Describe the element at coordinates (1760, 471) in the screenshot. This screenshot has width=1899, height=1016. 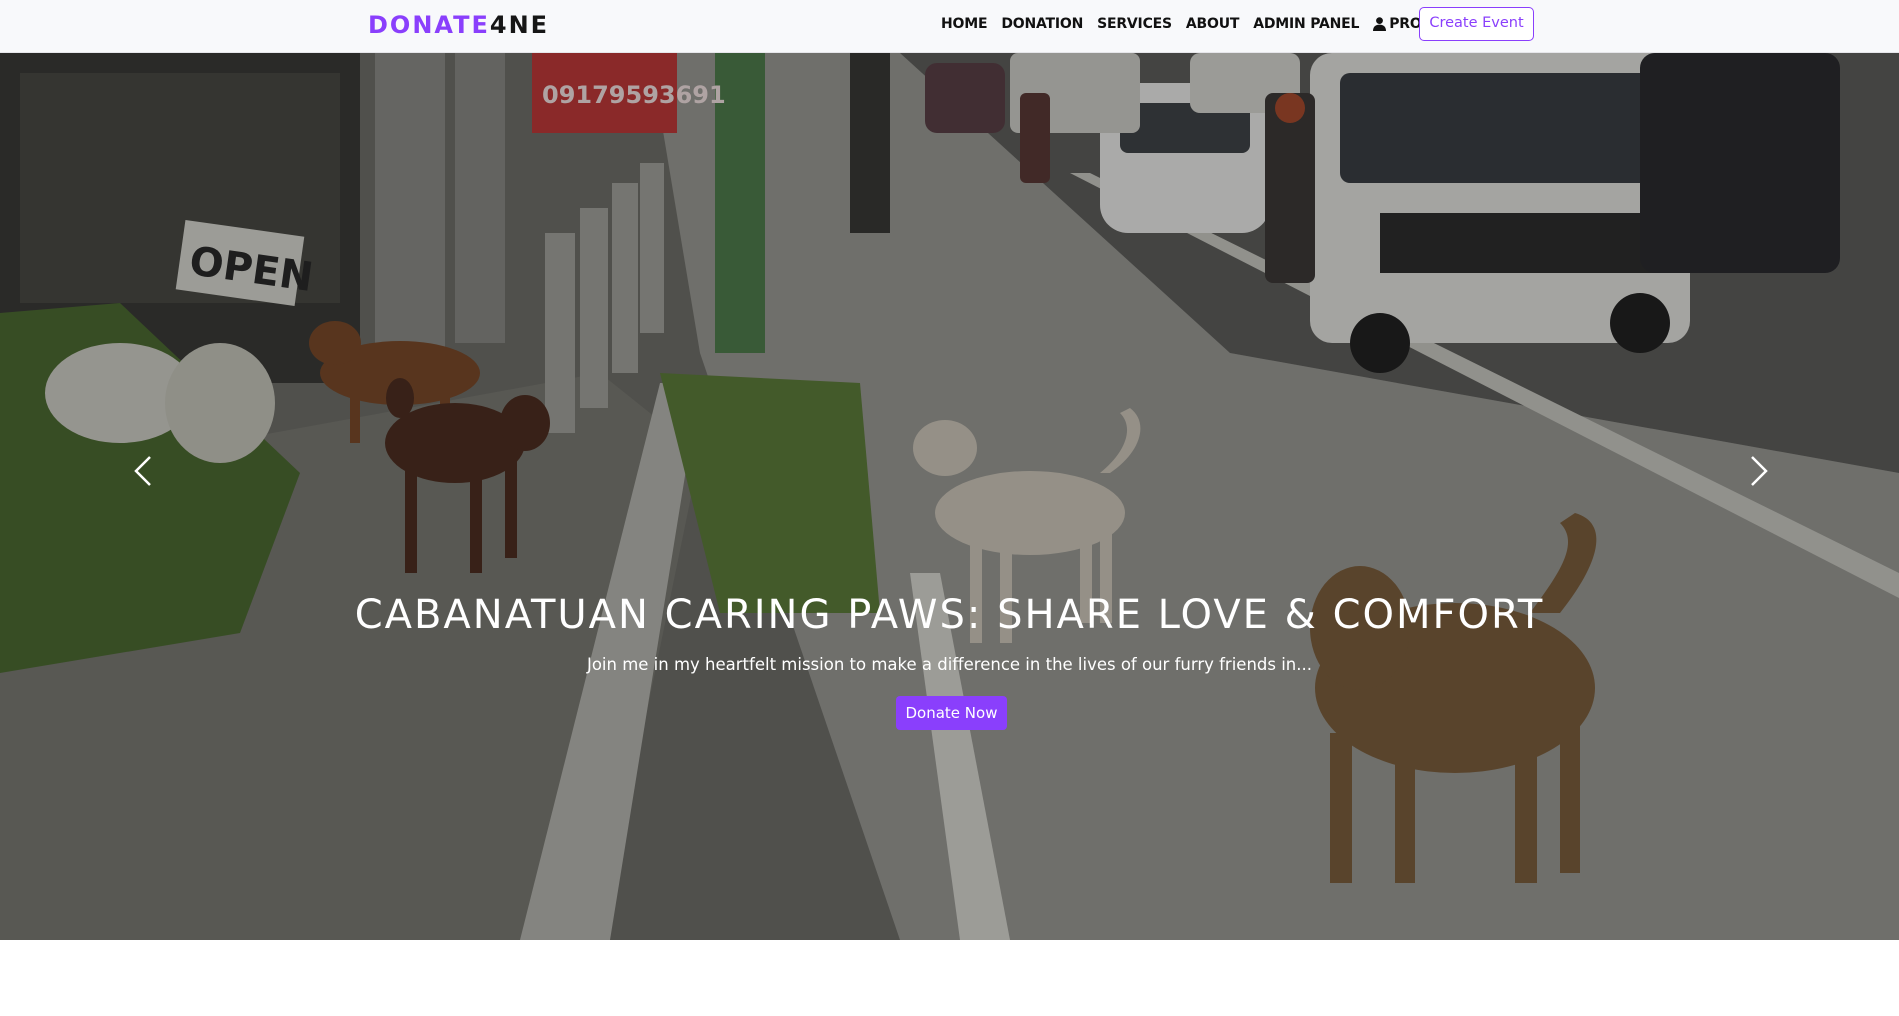
I see `chevron-right-icon` at that location.